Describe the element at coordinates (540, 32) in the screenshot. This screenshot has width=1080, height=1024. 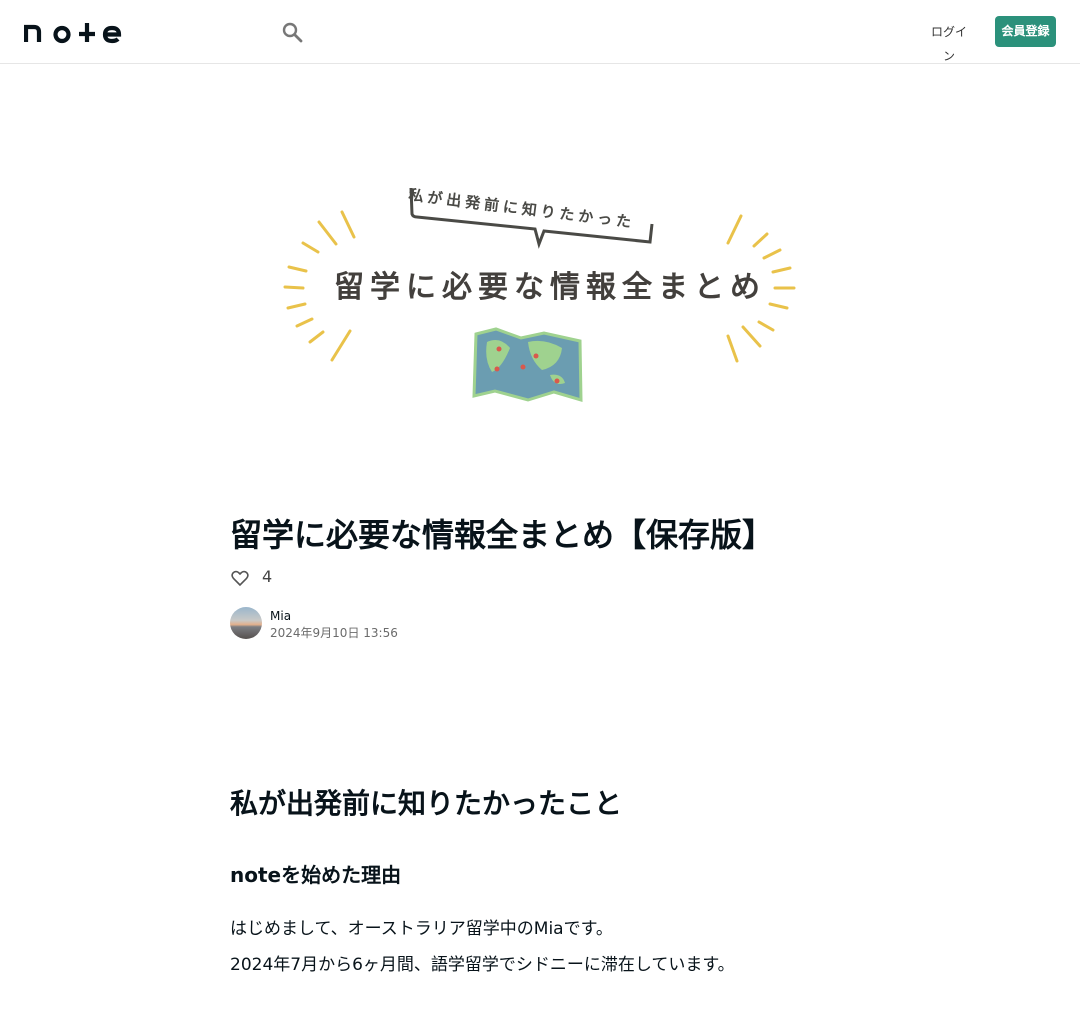
I see `site-header: note ログイン 会員登録` at that location.